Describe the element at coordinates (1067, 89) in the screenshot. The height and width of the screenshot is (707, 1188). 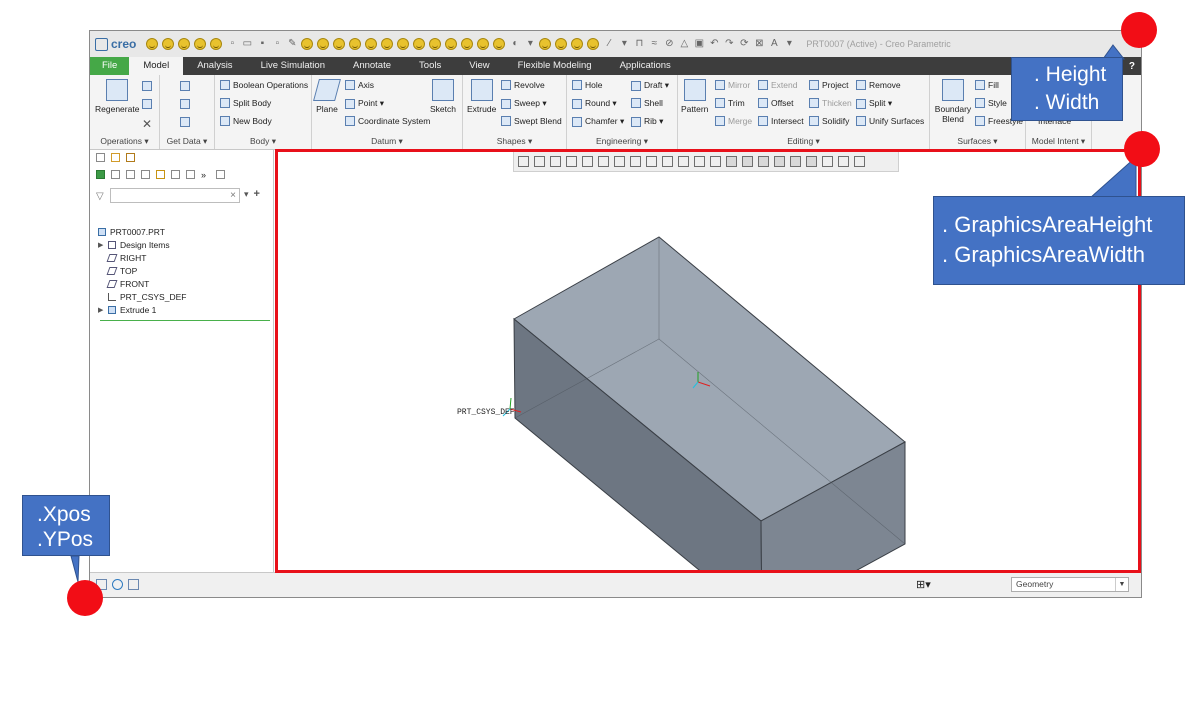
I see `height-width-callout: . Height . Width` at that location.